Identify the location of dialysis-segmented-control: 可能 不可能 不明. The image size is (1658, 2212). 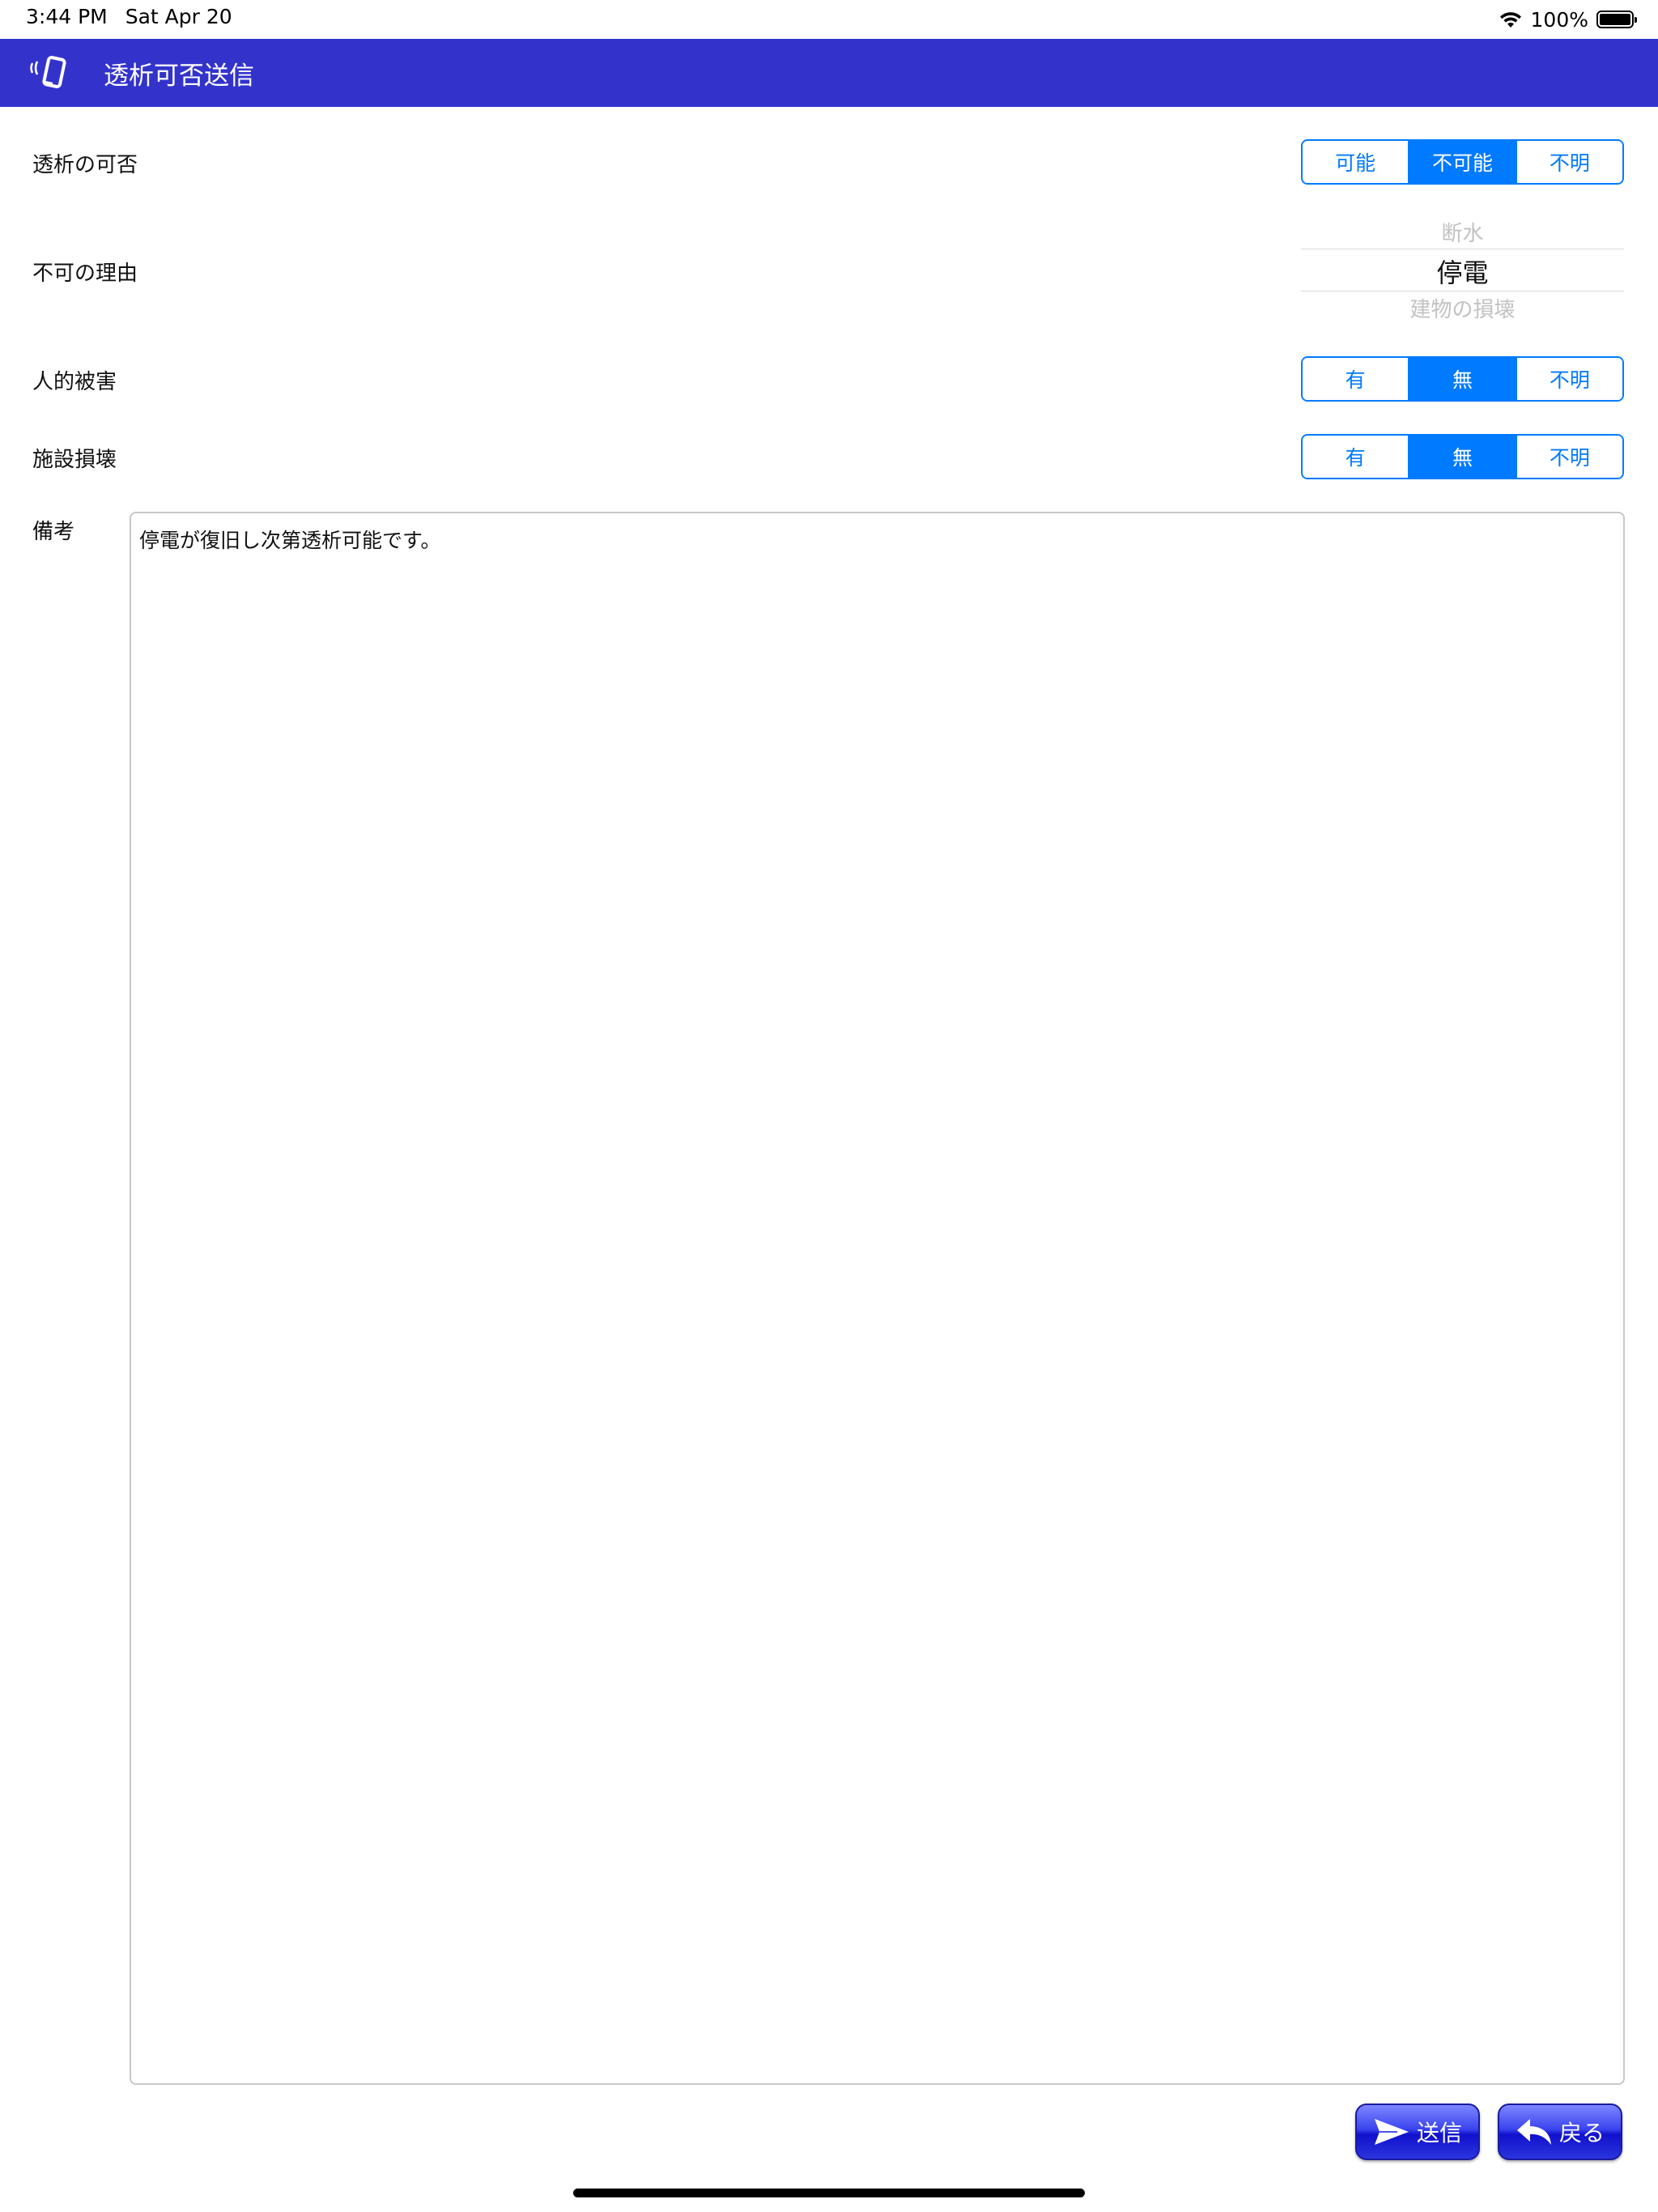
(1462, 162).